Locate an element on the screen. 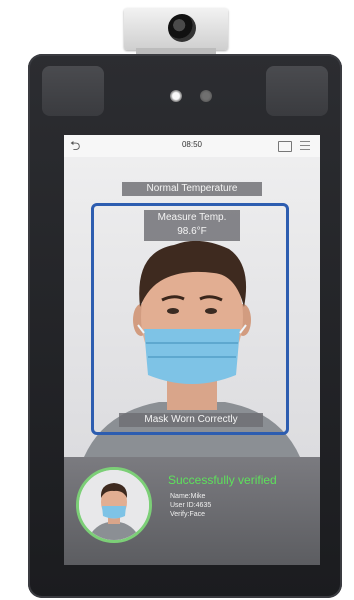 The width and height of the screenshot is (354, 600). front-camera-icon is located at coordinates (206, 96).